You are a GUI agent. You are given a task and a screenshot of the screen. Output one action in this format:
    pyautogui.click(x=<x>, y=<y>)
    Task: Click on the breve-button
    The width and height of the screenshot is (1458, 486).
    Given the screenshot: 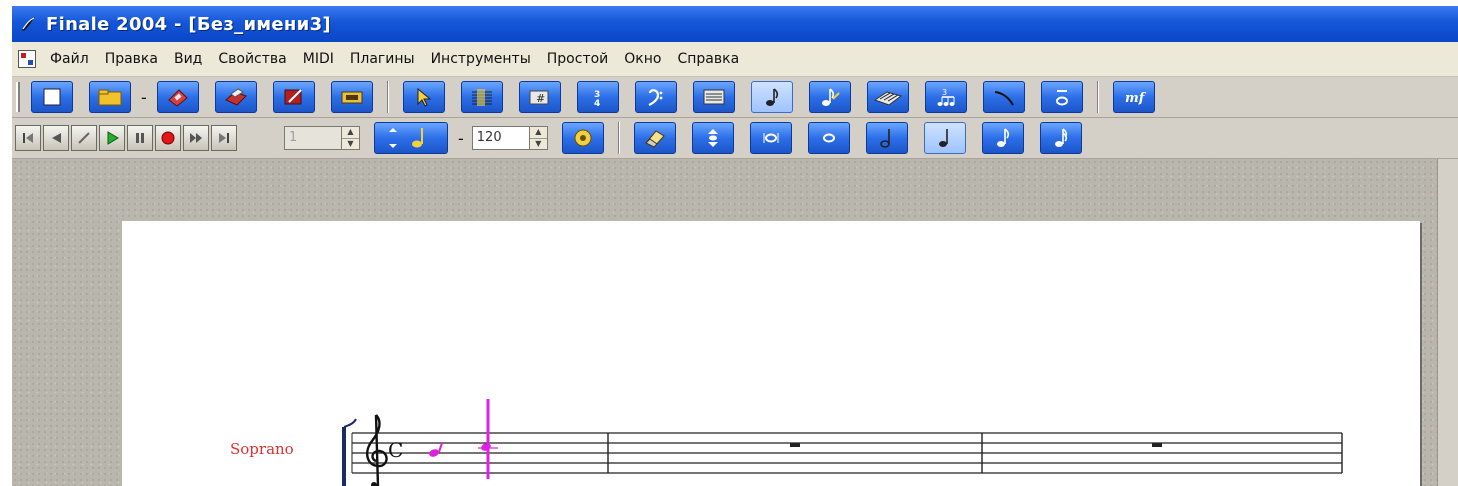 What is the action you would take?
    pyautogui.click(x=770, y=138)
    